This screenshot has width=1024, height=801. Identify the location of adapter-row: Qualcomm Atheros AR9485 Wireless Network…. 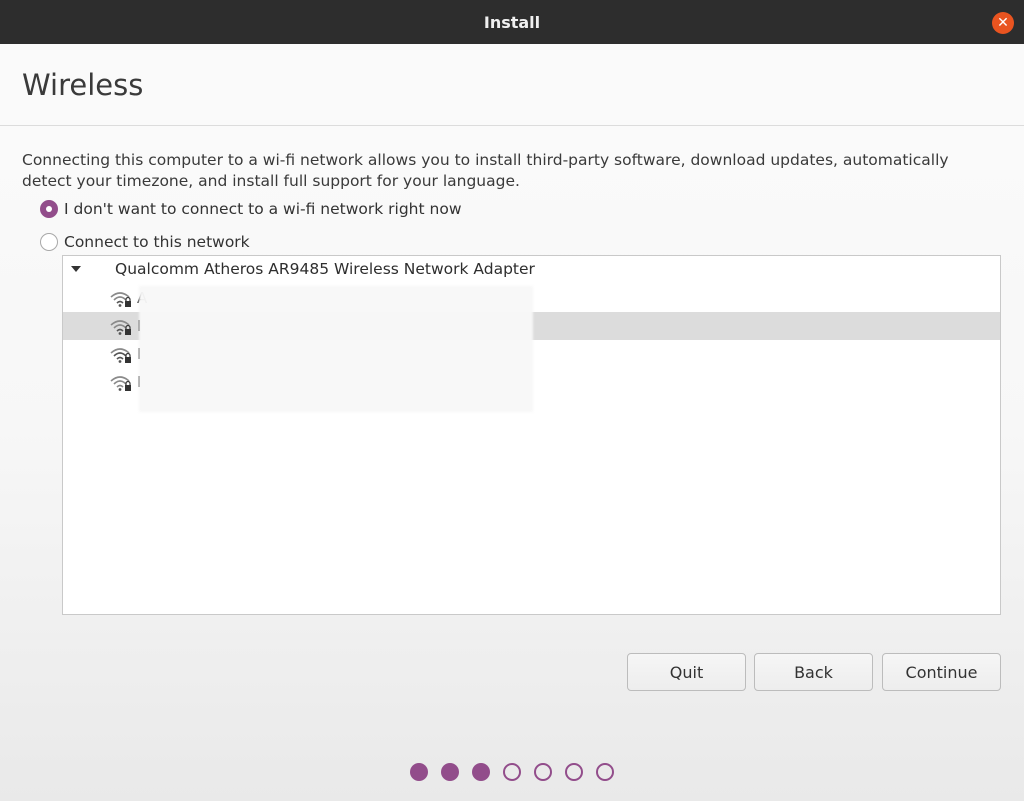
(531, 270).